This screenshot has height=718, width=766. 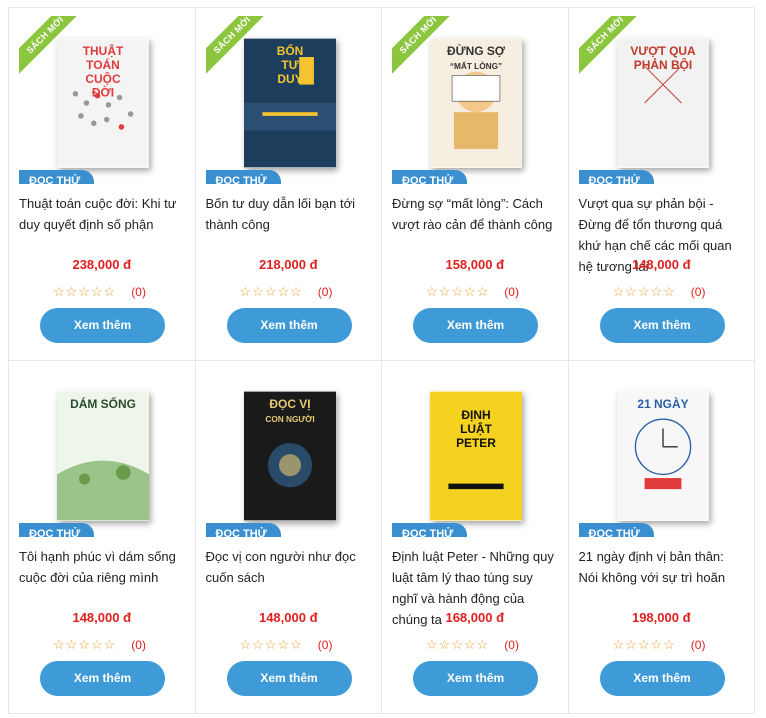 I want to click on product-price: 238,000 đ, so click(x=102, y=264).